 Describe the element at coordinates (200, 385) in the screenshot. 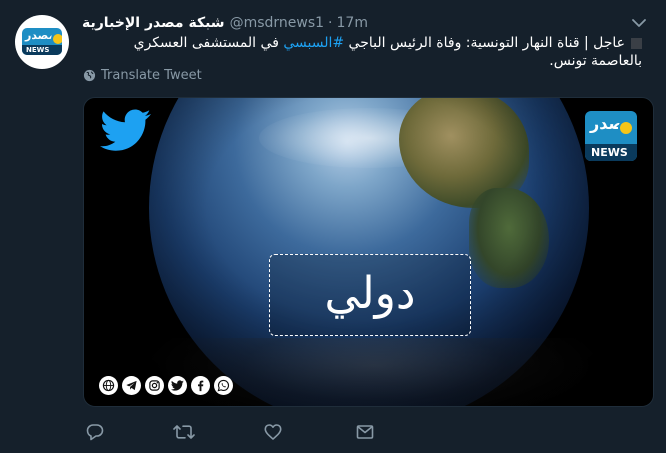

I see `facebook-icon` at that location.